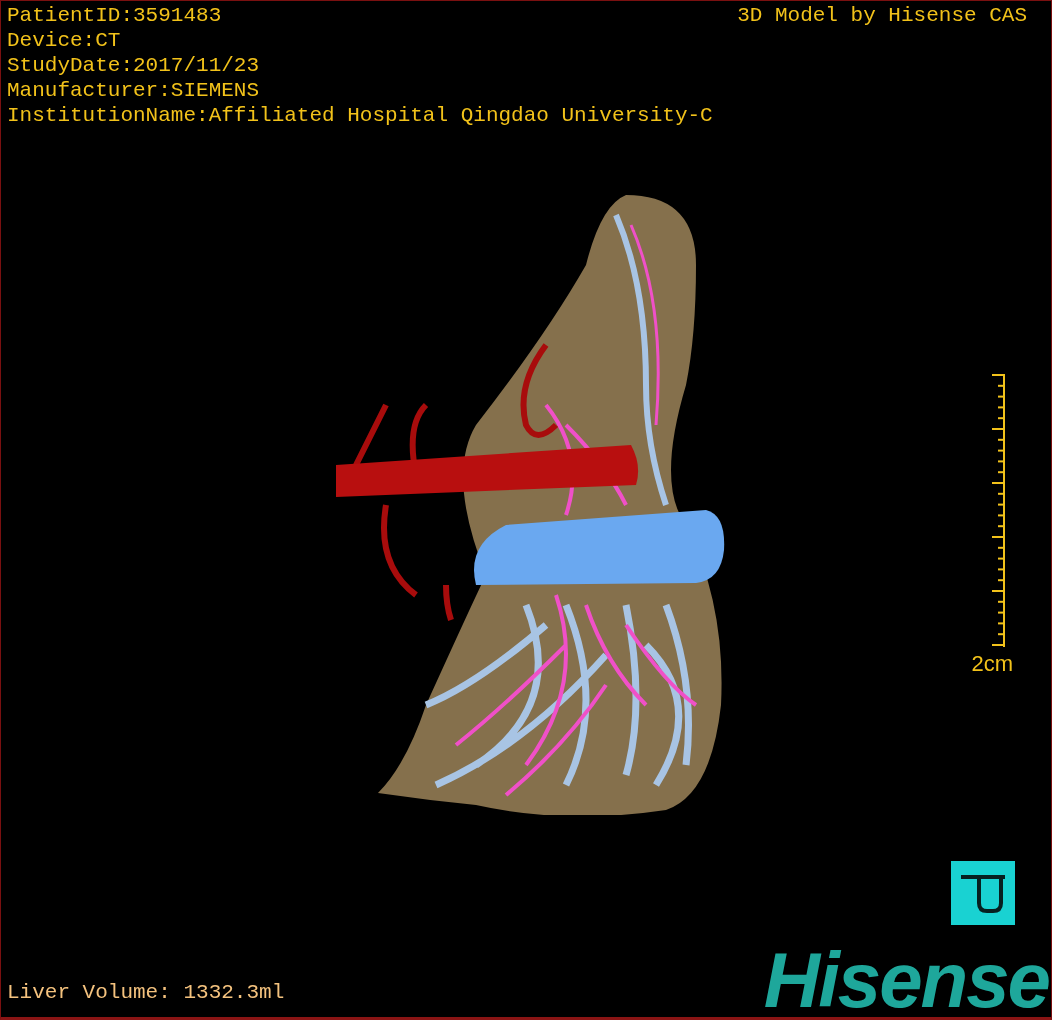 The height and width of the screenshot is (1020, 1052). Describe the element at coordinates (882, 16) in the screenshot. I see `model-credit-text: 3D Model by Hisense CAS` at that location.